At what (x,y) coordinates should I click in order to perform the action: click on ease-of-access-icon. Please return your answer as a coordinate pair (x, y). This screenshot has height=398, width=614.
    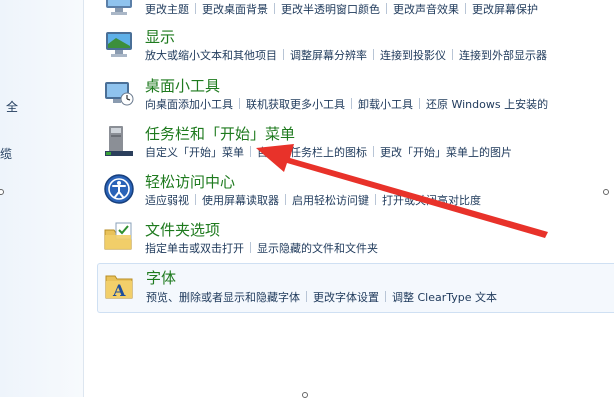
    Looking at the image, I should click on (119, 189).